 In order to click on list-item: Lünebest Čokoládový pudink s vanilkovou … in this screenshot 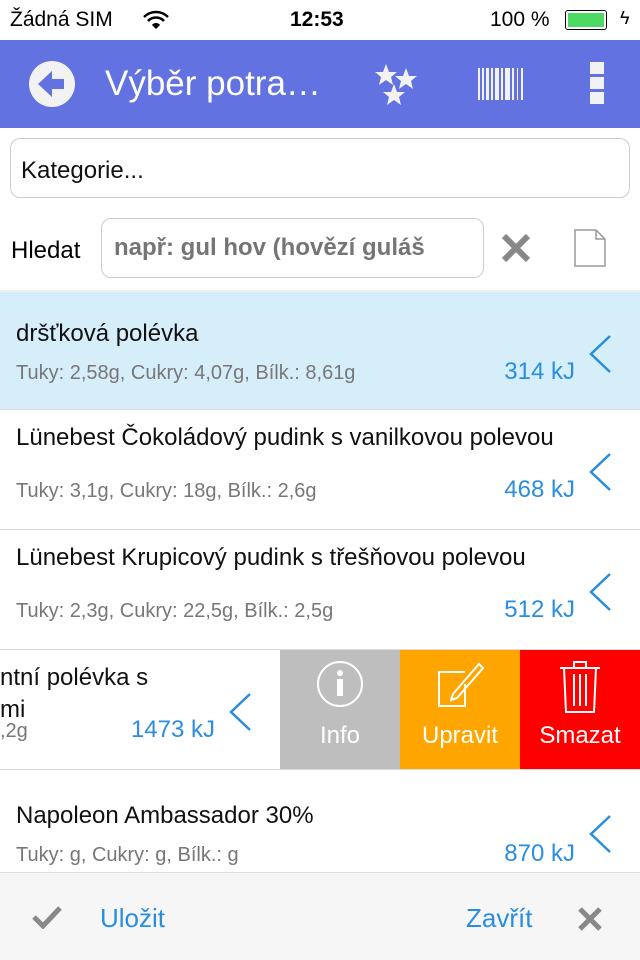, I will do `click(320, 470)`.